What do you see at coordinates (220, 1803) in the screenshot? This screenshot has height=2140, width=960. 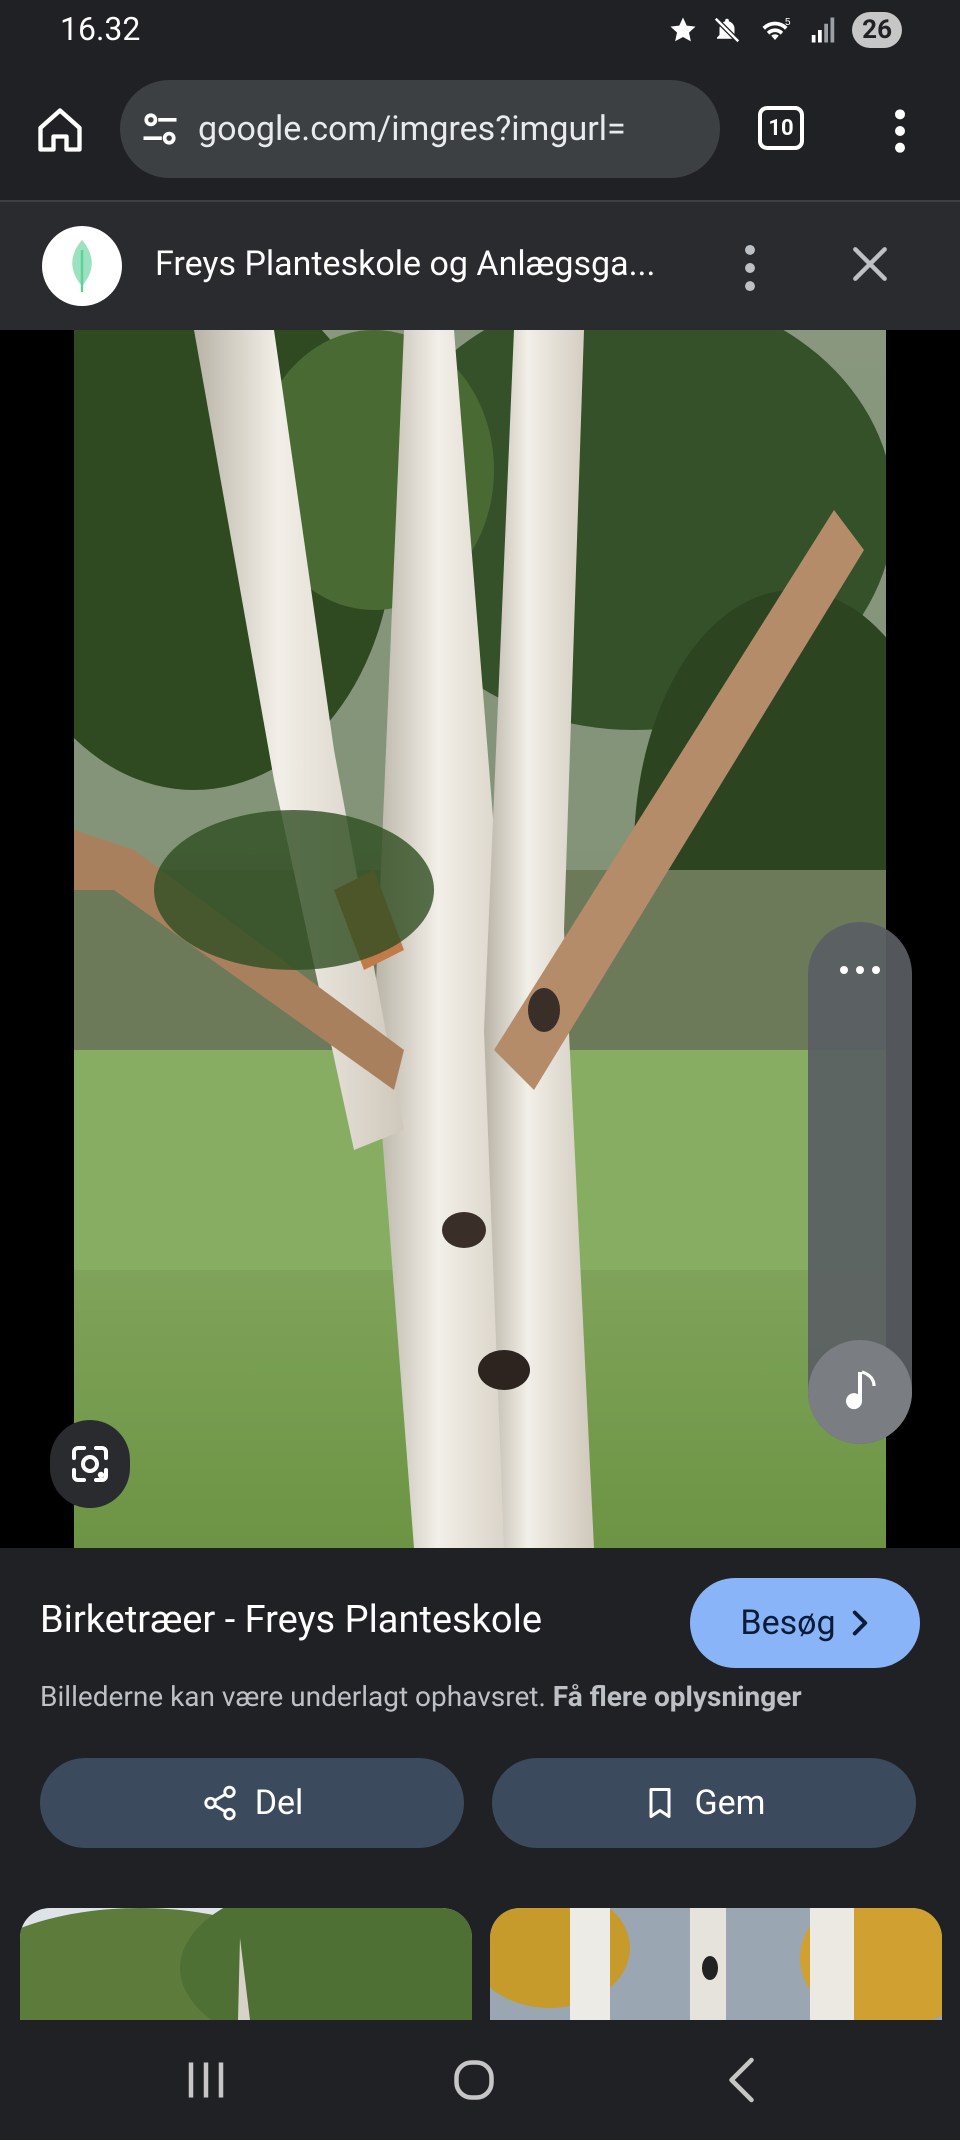 I see `share-icon` at bounding box center [220, 1803].